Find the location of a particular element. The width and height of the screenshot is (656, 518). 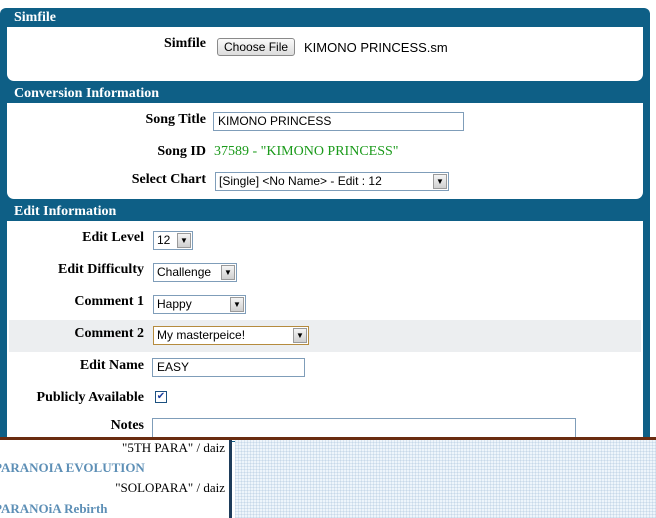

conversion-section-header: Conversion Information is located at coordinates (325, 94).